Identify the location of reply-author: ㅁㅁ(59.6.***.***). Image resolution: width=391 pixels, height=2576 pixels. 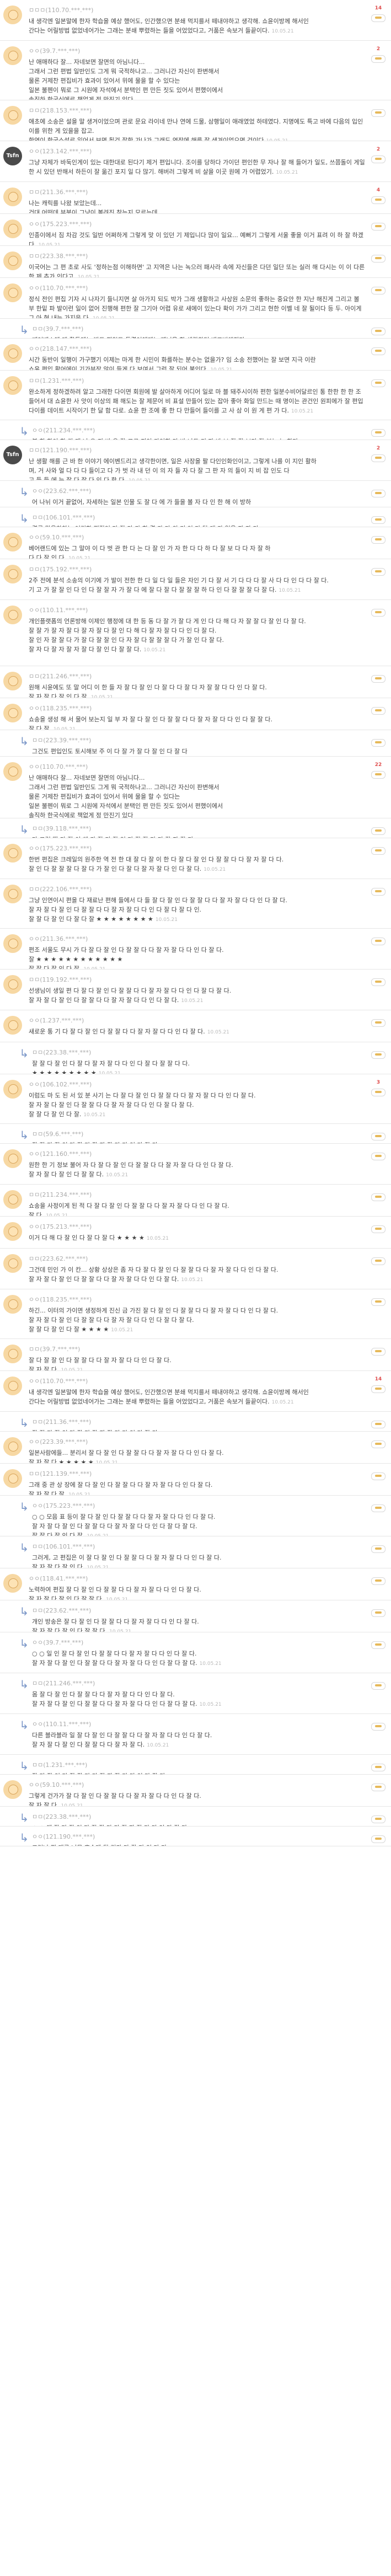
(199, 1133).